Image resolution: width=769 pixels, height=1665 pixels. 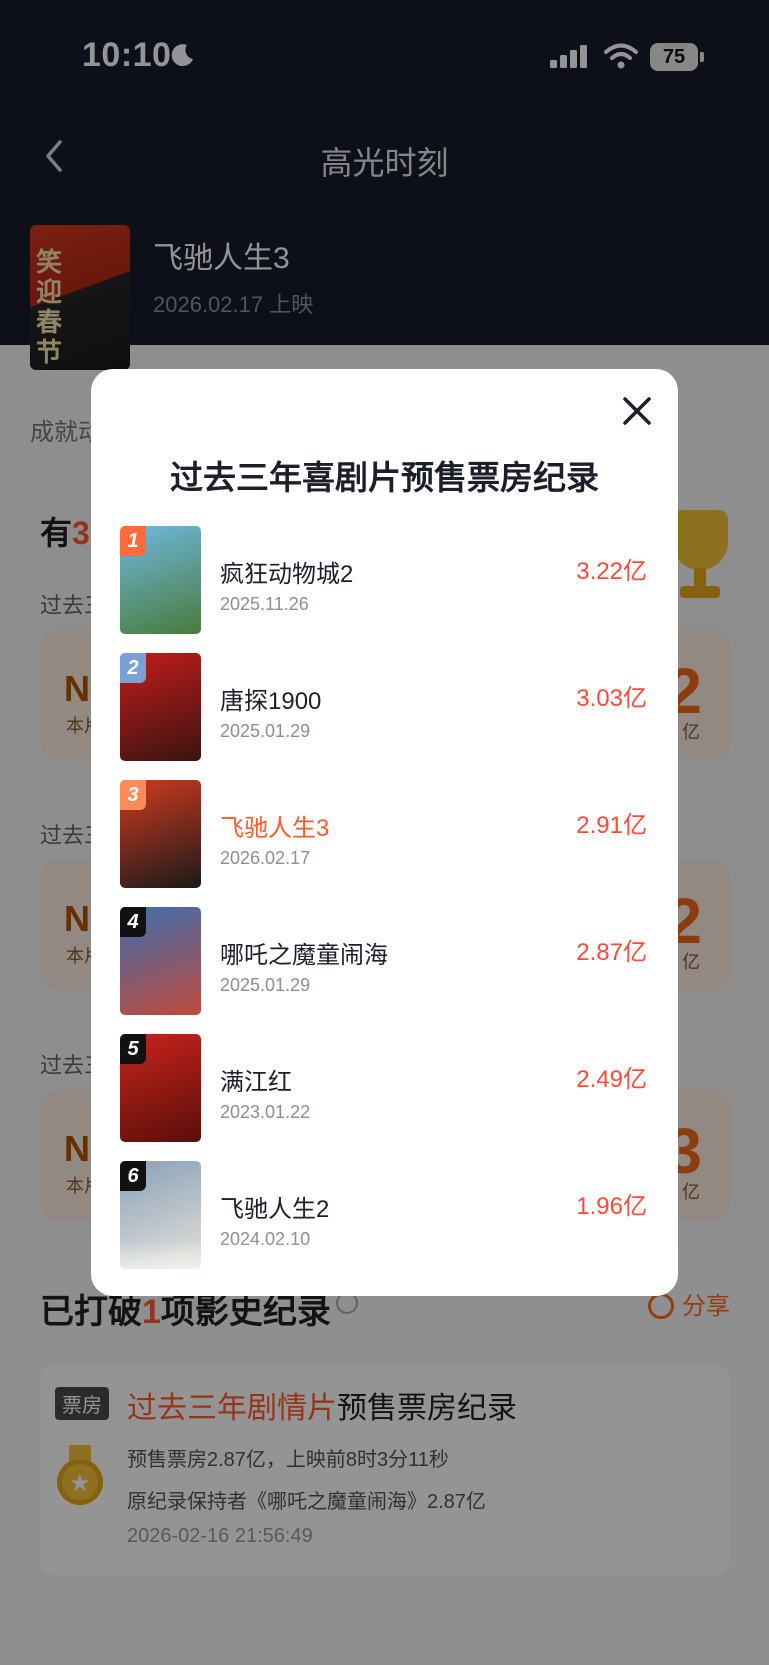 I want to click on item-title: 飞驰人生2, so click(x=275, y=1209).